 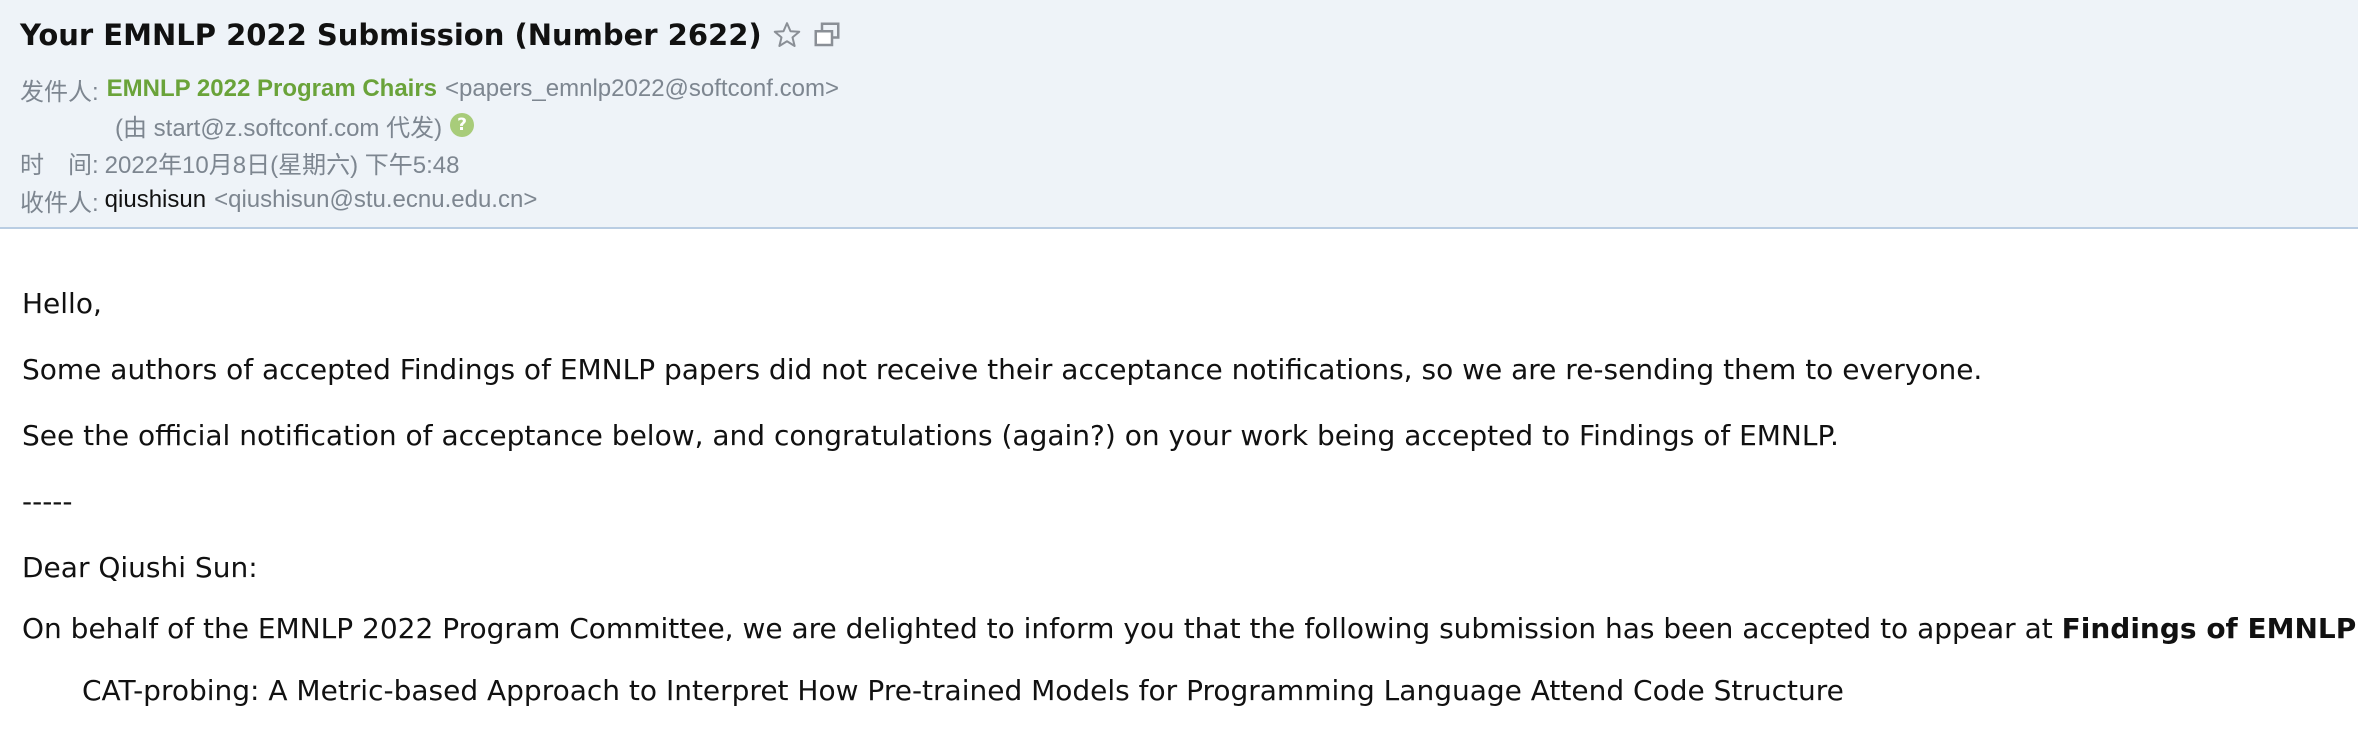 I want to click on subject-row: Your EMNLP 2022 Submission (Number 2622), so click(x=431, y=35).